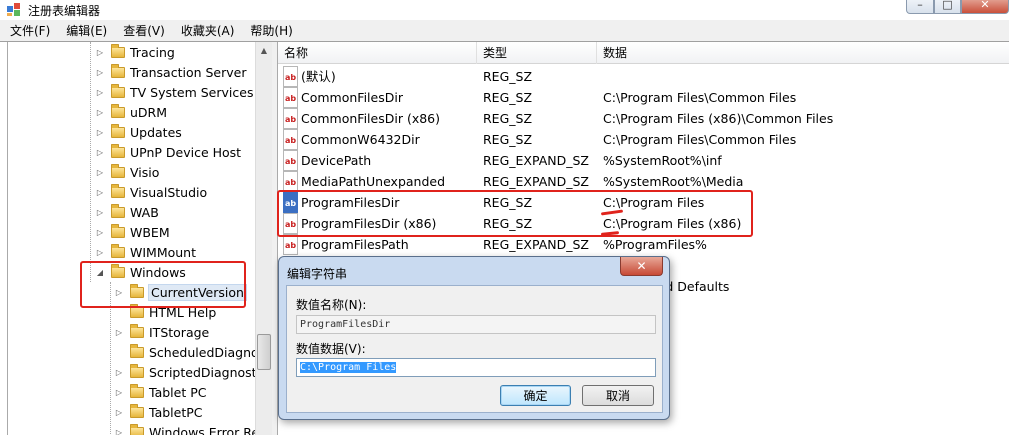 Image resolution: width=1009 pixels, height=435 pixels. What do you see at coordinates (132, 232) in the screenshot?
I see `tree-item: ▷ WBEM` at bounding box center [132, 232].